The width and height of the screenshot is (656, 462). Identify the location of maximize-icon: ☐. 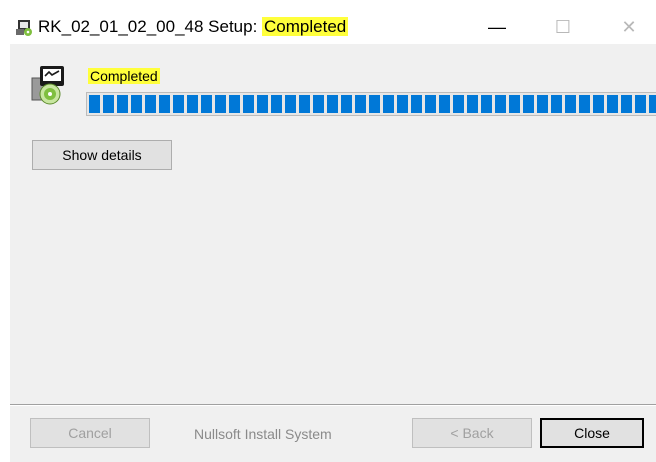
(563, 26).